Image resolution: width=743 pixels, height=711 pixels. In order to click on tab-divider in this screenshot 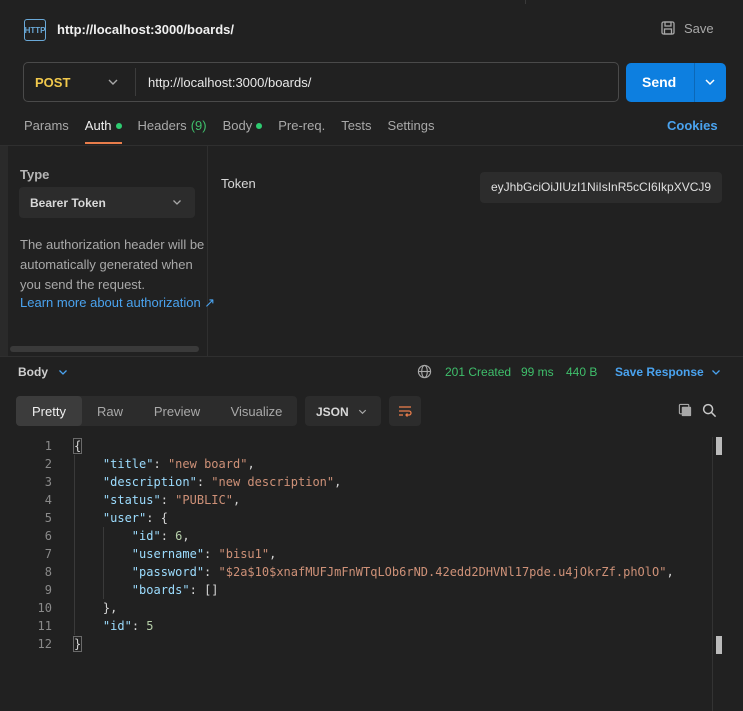, I will do `click(634, 2)`.